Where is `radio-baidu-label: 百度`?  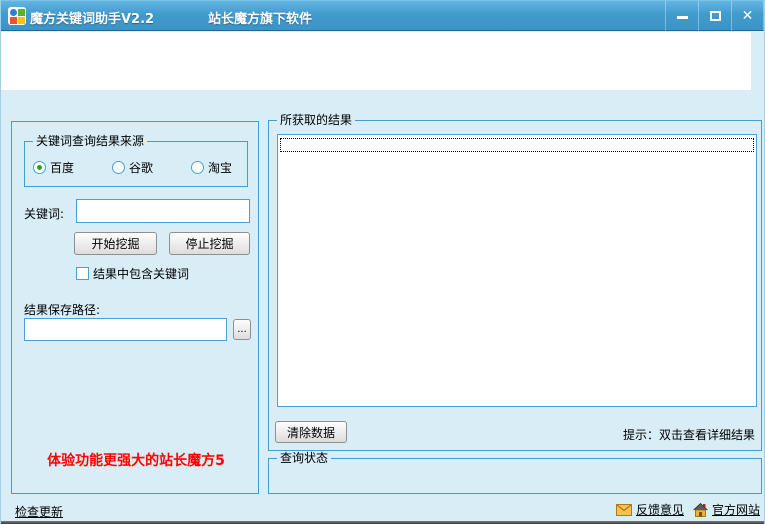
radio-baidu-label: 百度 is located at coordinates (62, 168).